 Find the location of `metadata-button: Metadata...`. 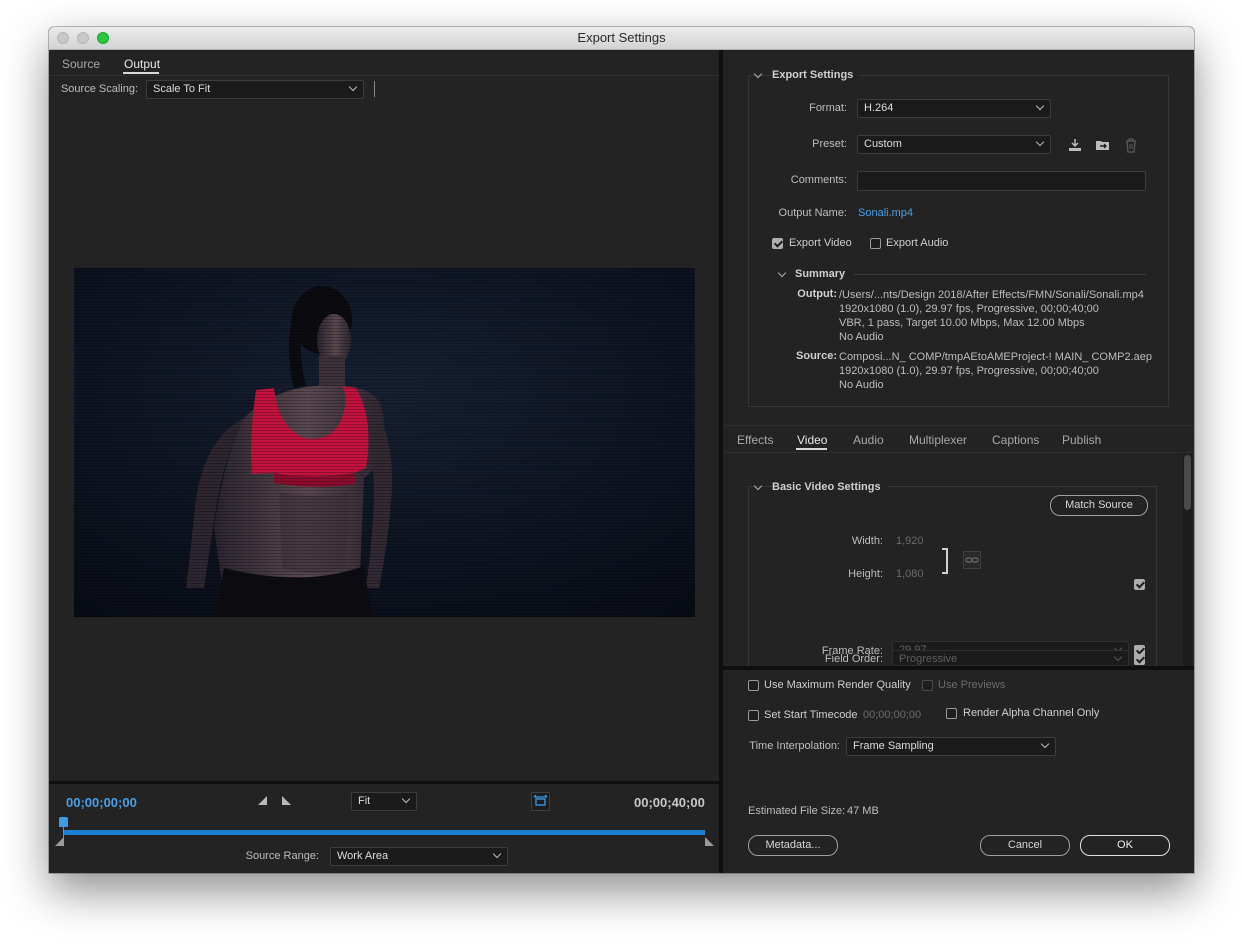

metadata-button: Metadata... is located at coordinates (793, 845).